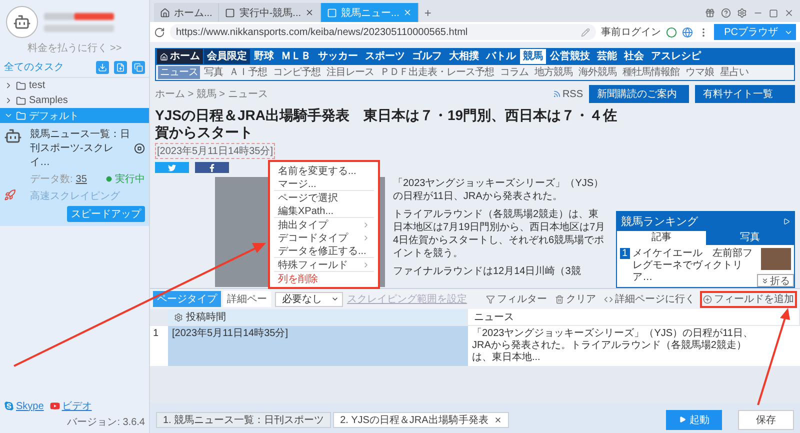 This screenshot has width=800, height=433. Describe the element at coordinates (318, 317) in the screenshot. I see `column-header: 投稿時間` at that location.